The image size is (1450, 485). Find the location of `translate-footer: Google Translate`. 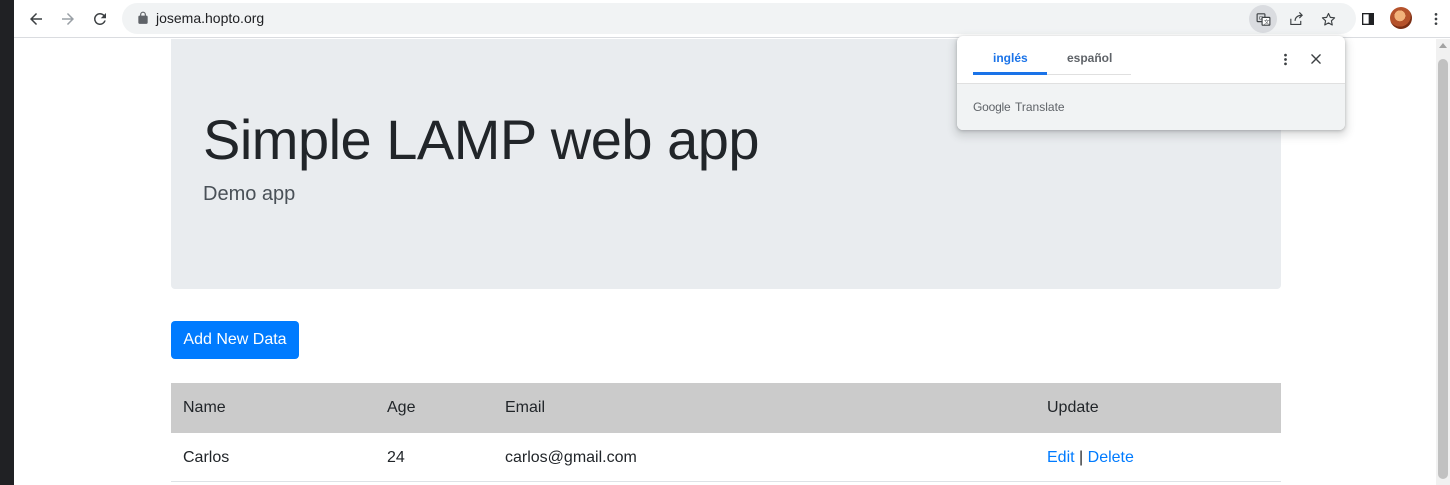

translate-footer: Google Translate is located at coordinates (1151, 106).